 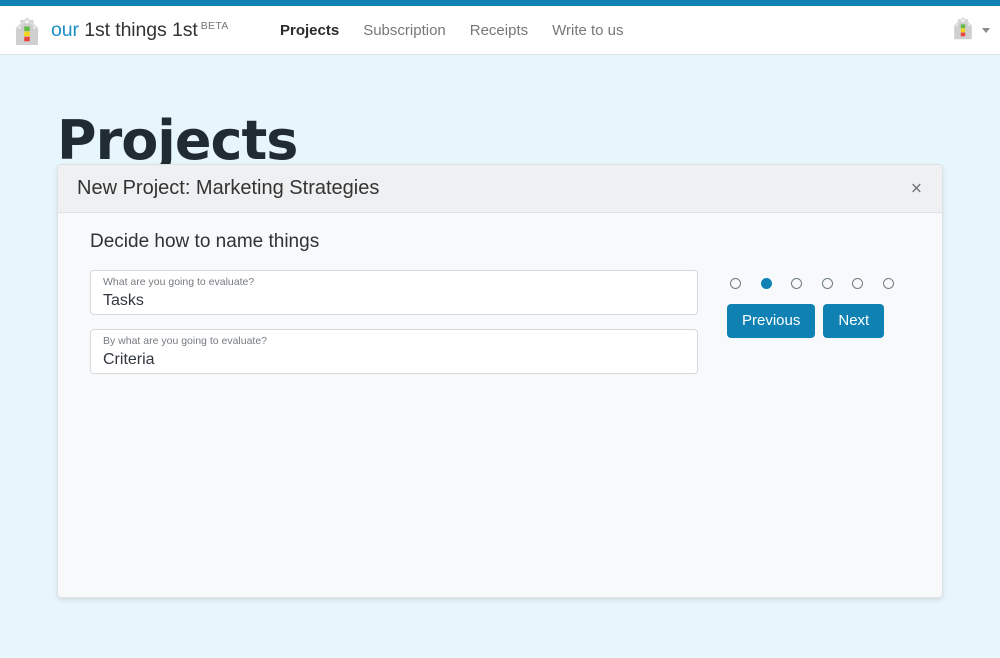 What do you see at coordinates (177, 141) in the screenshot?
I see `page-title: Projects` at bounding box center [177, 141].